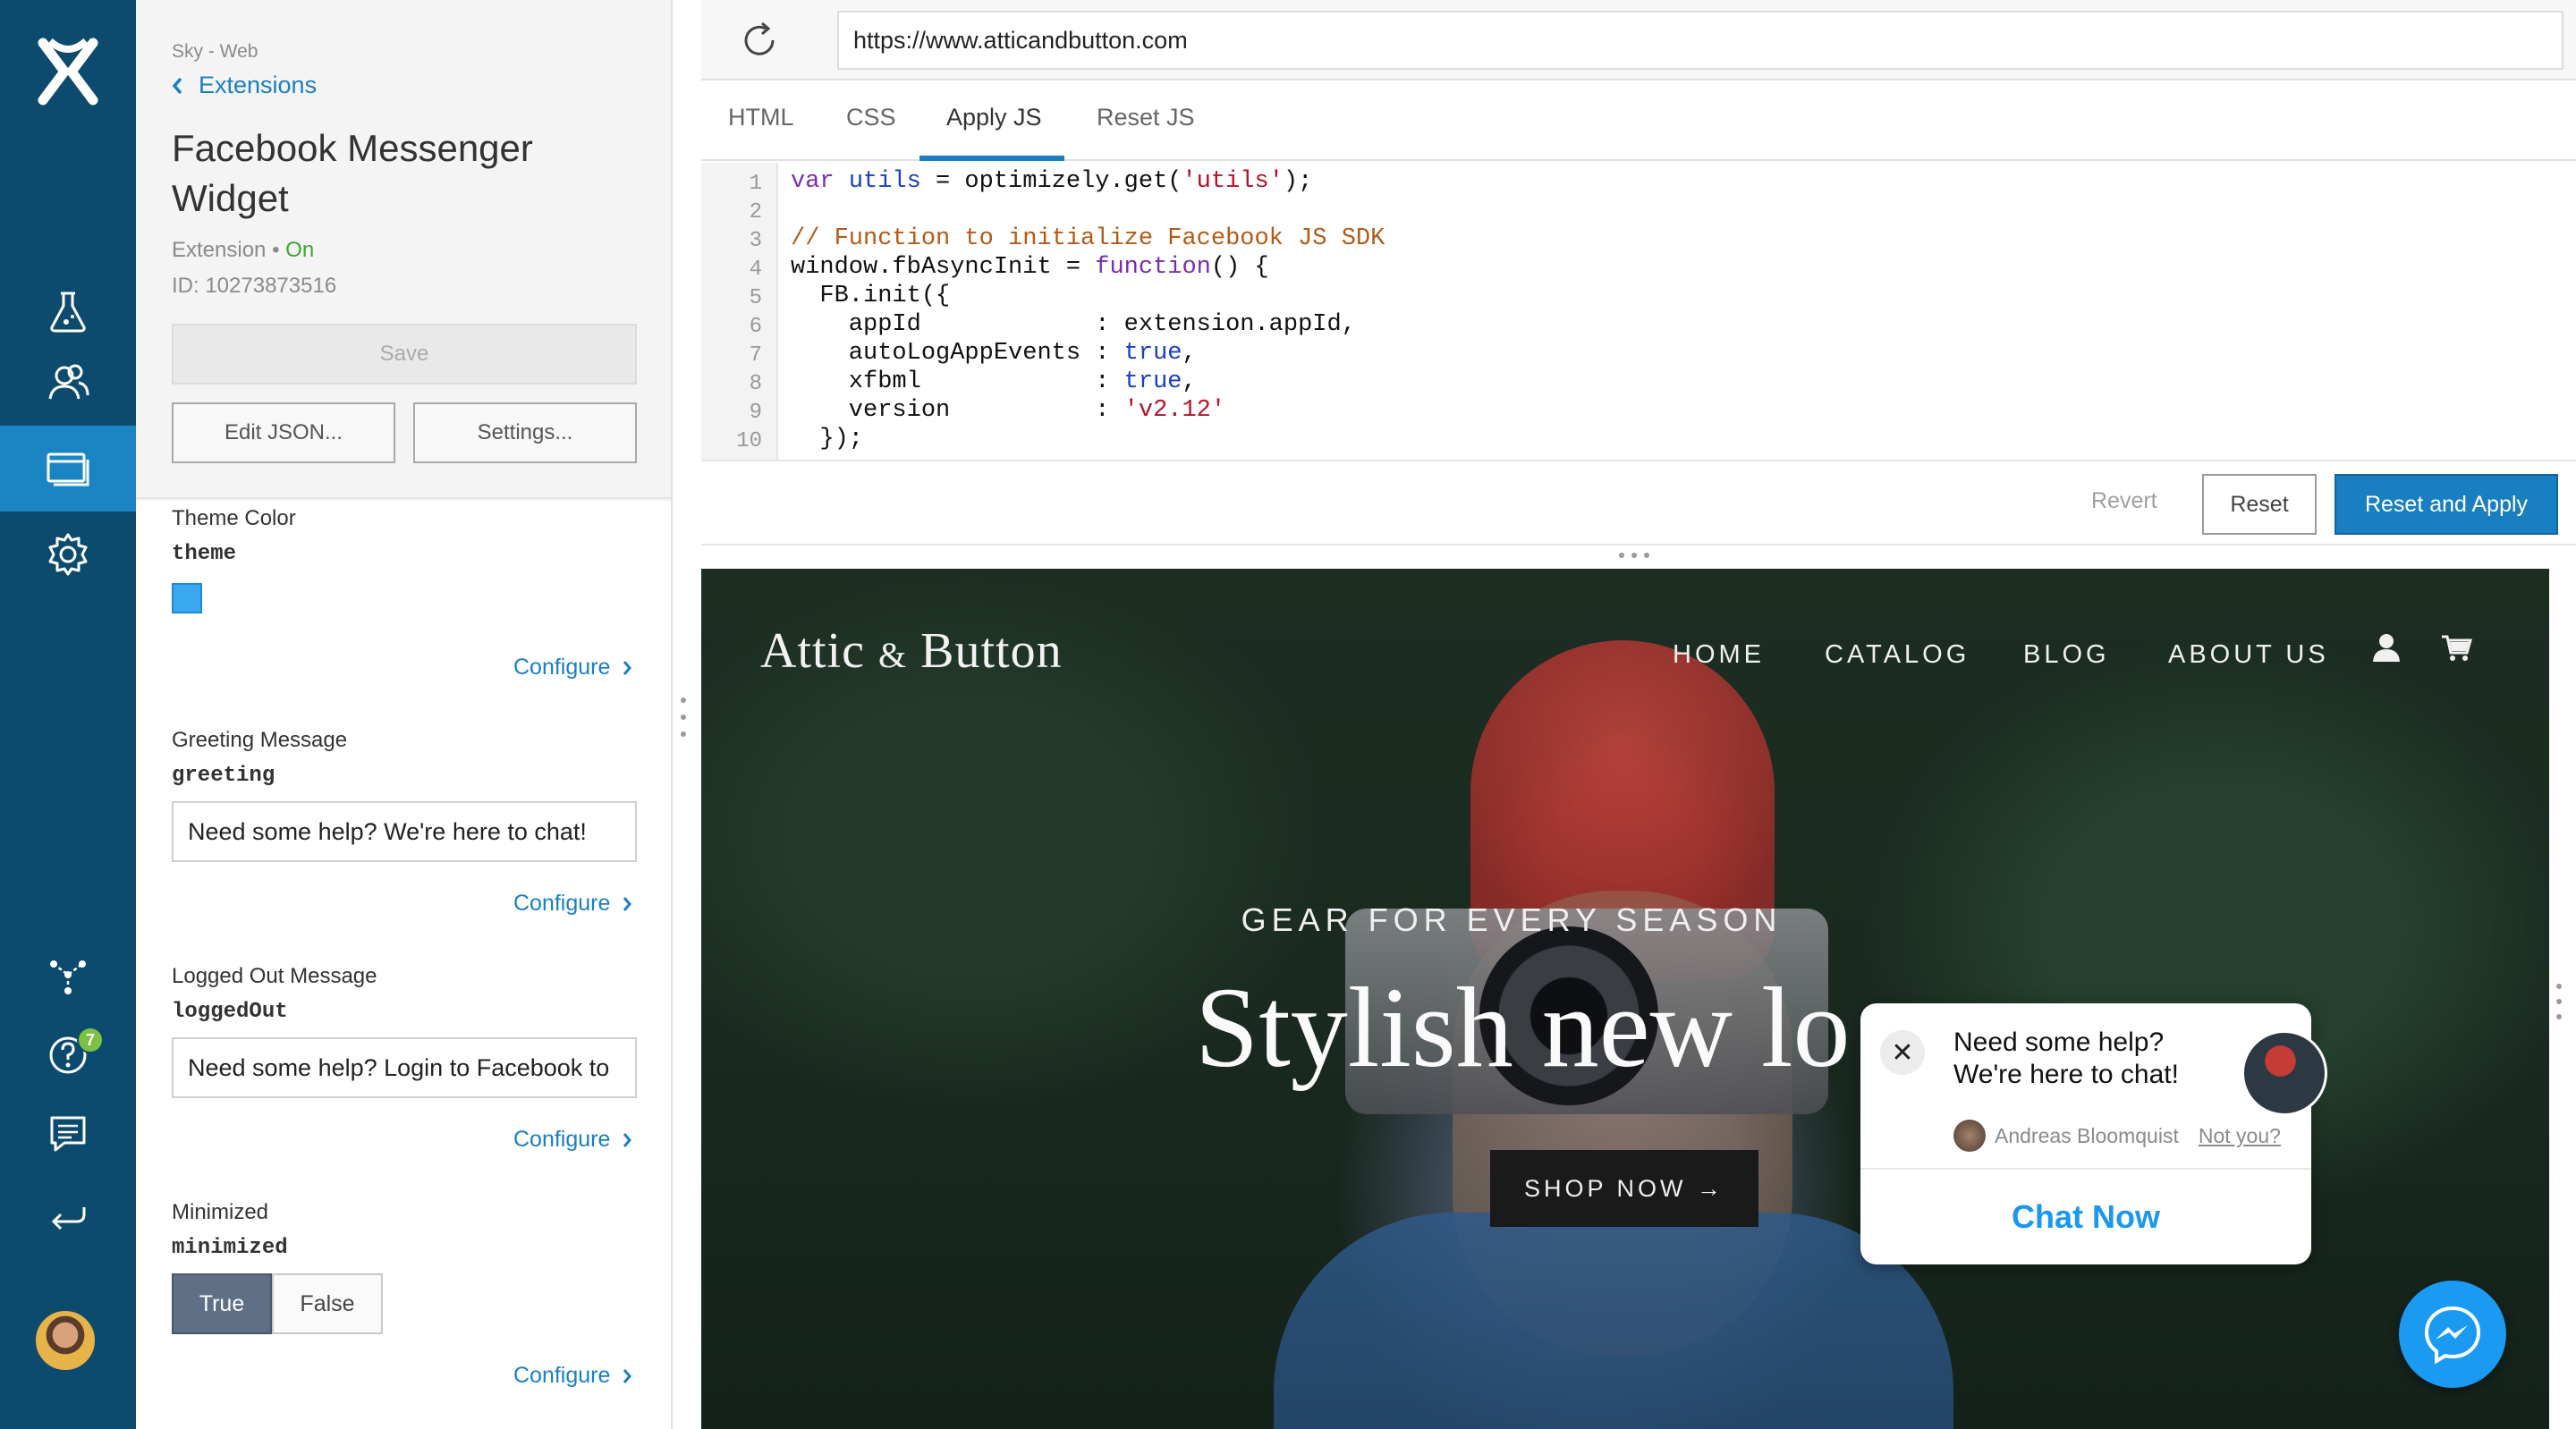 Image resolution: width=2576 pixels, height=1429 pixels. I want to click on avatar, so click(65, 1340).